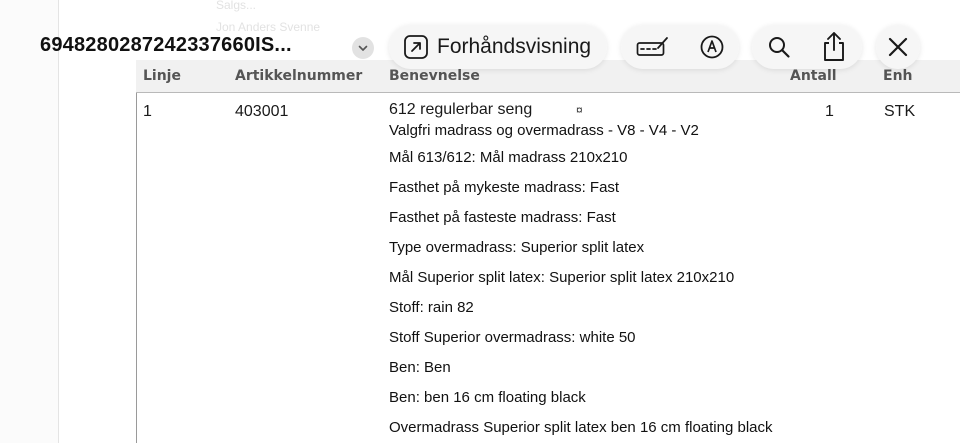  What do you see at coordinates (420, 367) in the screenshot?
I see `description-line: Ben` at bounding box center [420, 367].